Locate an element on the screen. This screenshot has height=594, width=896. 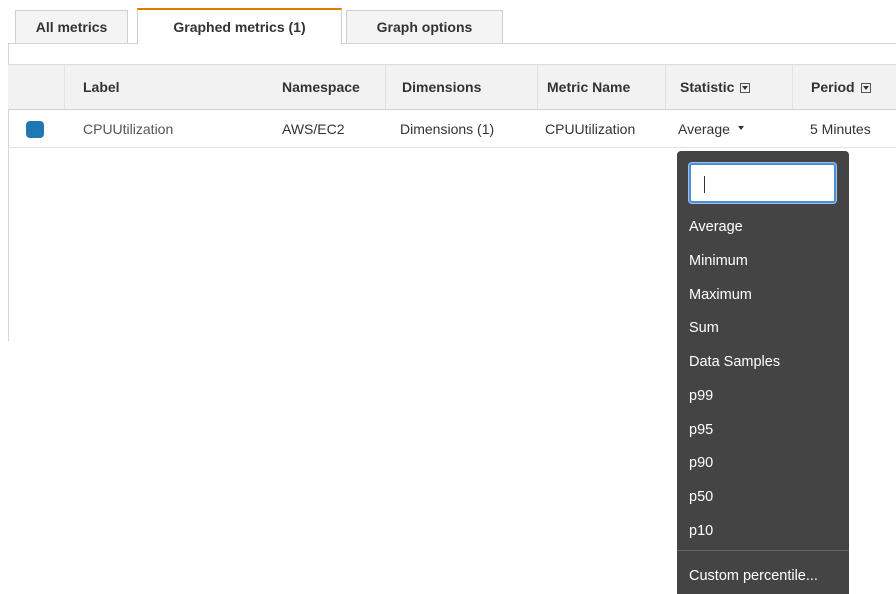
period-select: 5 Minutes is located at coordinates (840, 129).